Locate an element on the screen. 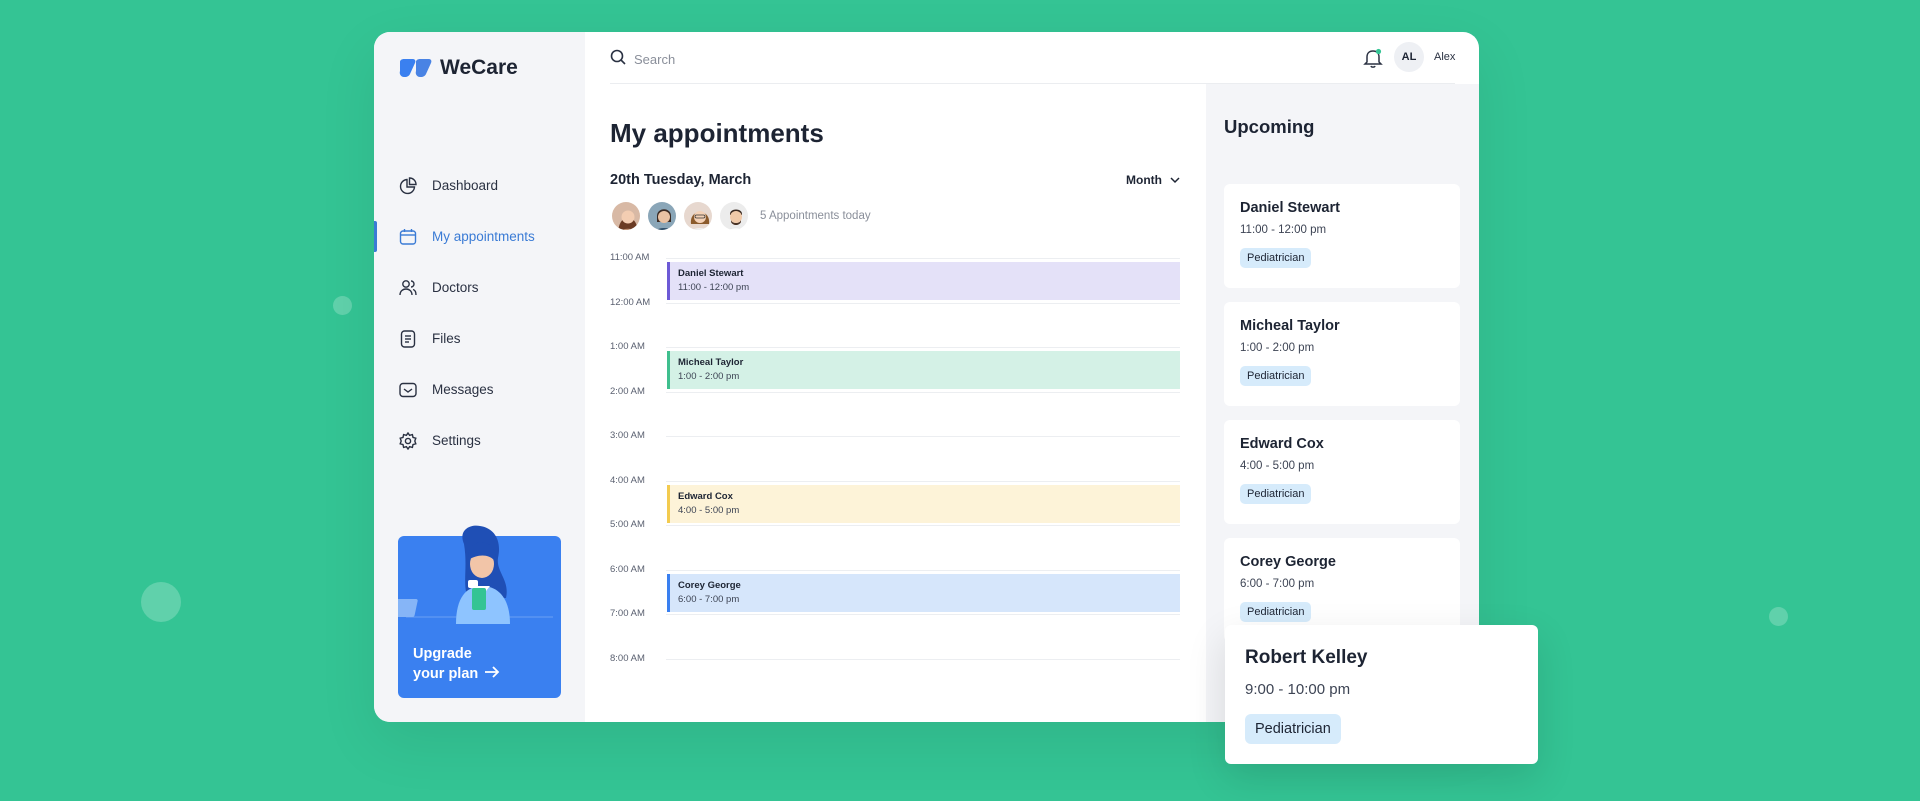 The image size is (1920, 801). event-name: Daniel Stewart is located at coordinates (711, 273).